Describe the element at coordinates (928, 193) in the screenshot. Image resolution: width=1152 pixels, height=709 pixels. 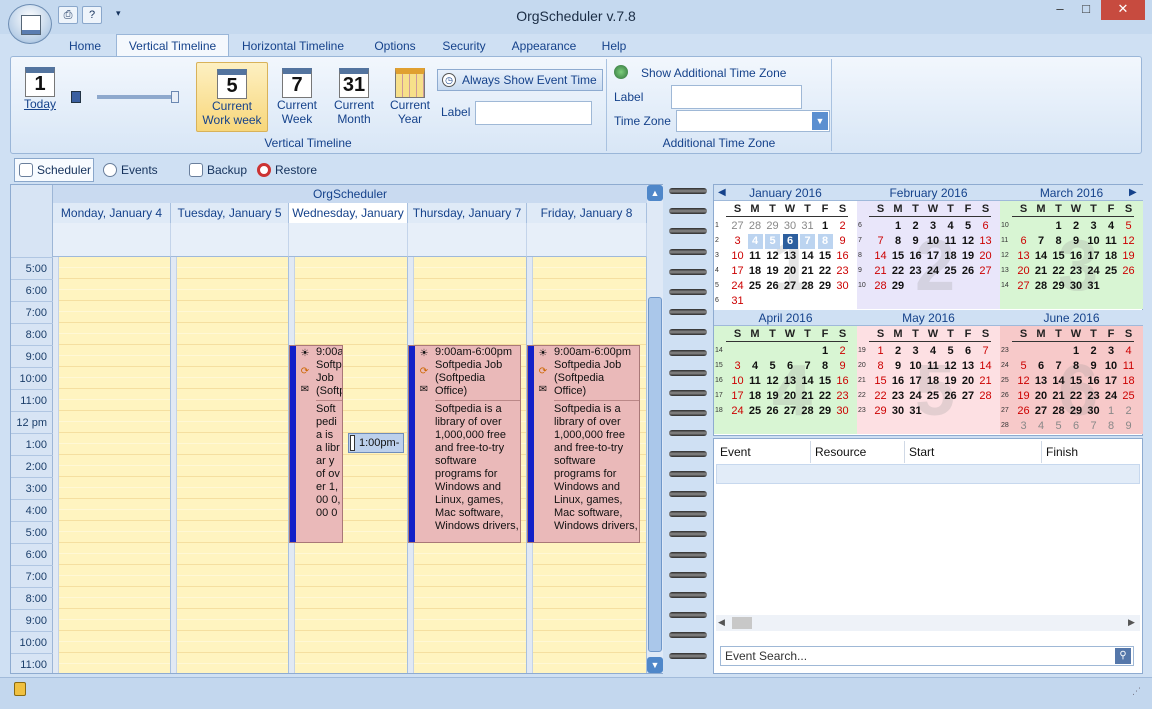
I see `month-title: February 2016` at that location.